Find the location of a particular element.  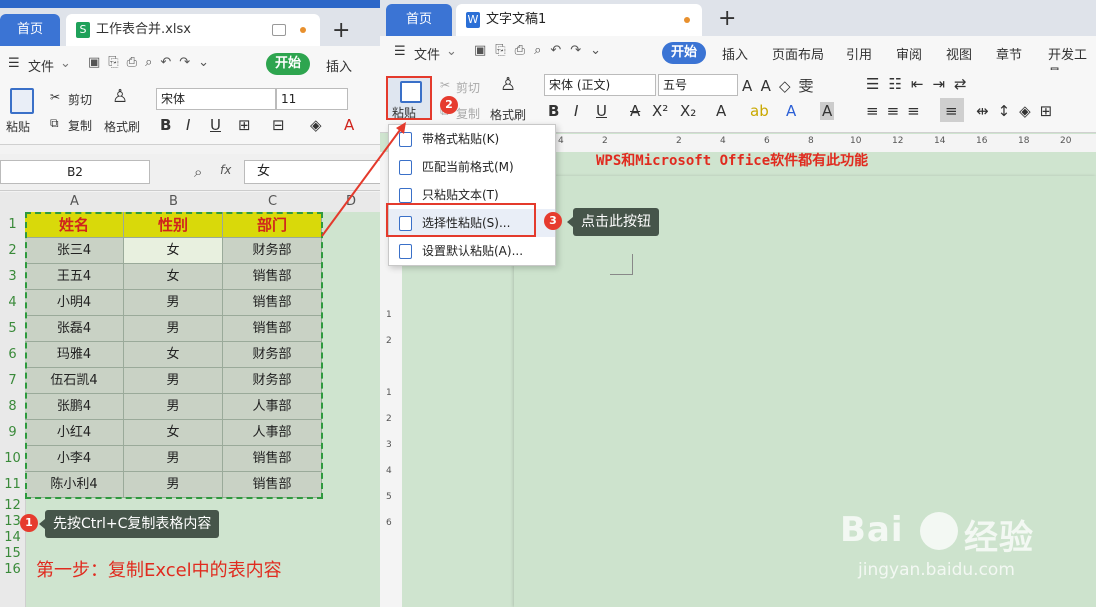

annotation-arrow is located at coordinates (363, 179).